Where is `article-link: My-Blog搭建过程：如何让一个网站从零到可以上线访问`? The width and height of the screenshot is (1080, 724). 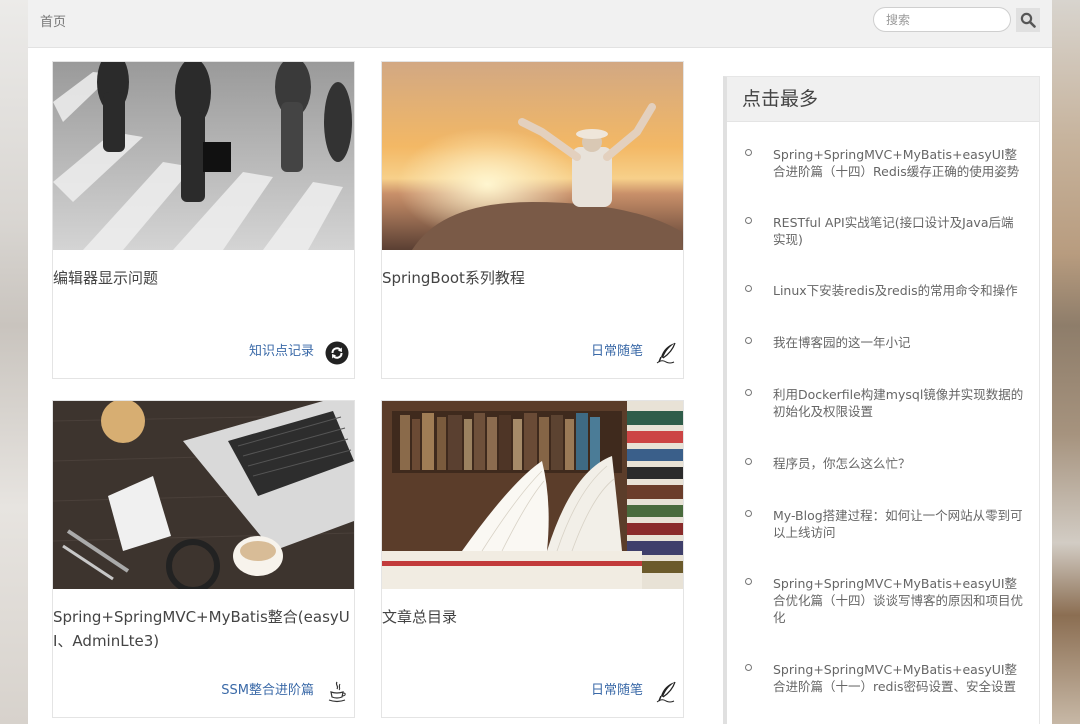 article-link: My-Blog搭建过程：如何让一个网站从零到可以上线访问 is located at coordinates (899, 524).